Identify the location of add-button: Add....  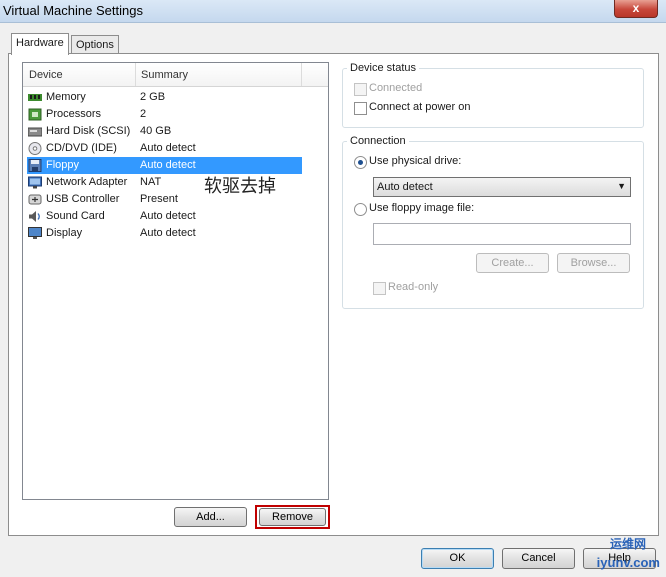
(210, 517).